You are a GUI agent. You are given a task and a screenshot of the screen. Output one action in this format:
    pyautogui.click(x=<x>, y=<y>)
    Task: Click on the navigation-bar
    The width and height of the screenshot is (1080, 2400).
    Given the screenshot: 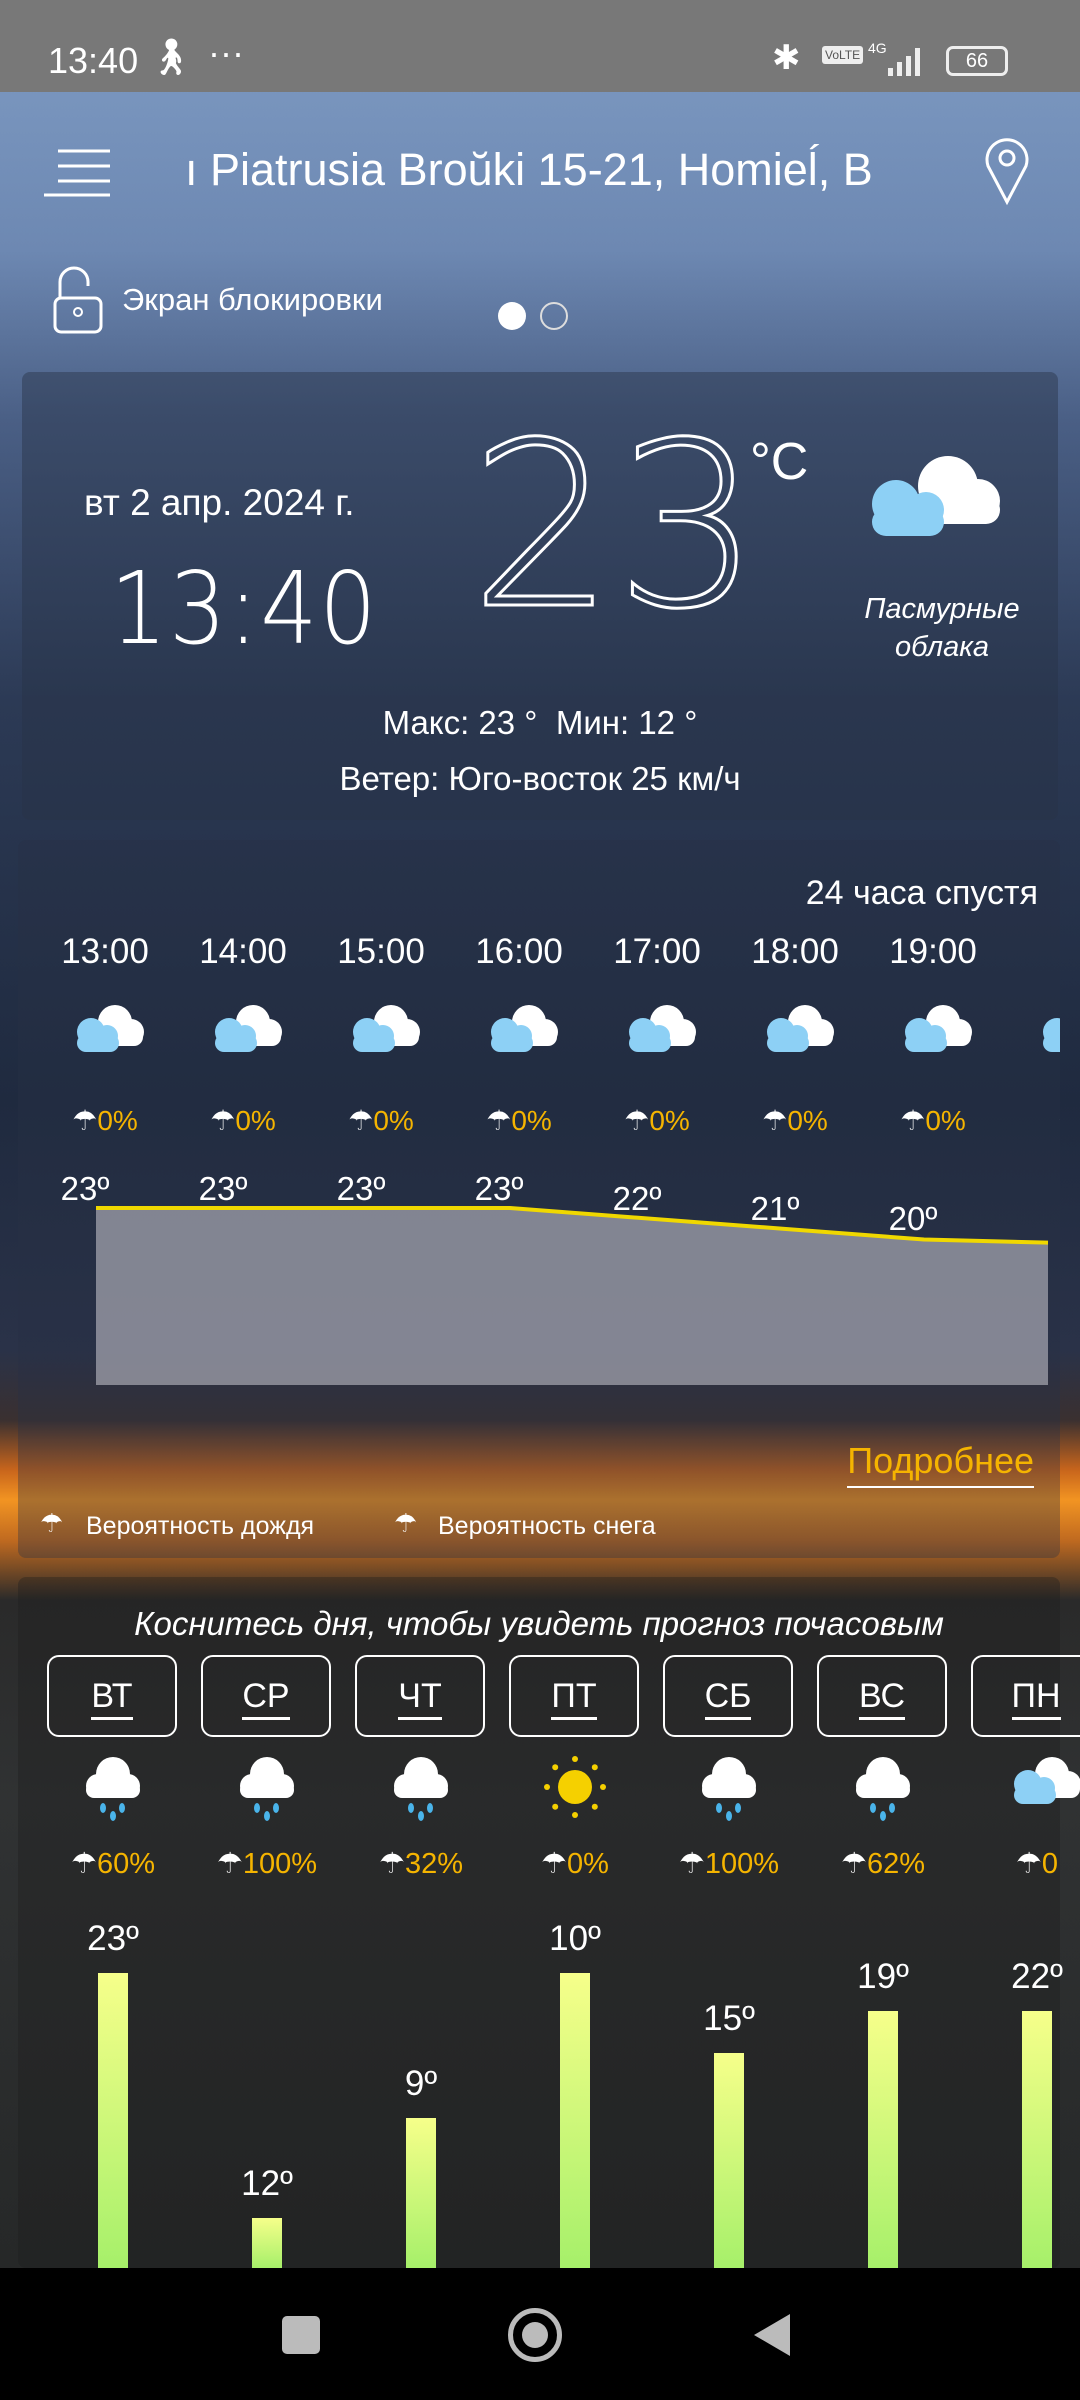 What is the action you would take?
    pyautogui.click(x=540, y=2334)
    